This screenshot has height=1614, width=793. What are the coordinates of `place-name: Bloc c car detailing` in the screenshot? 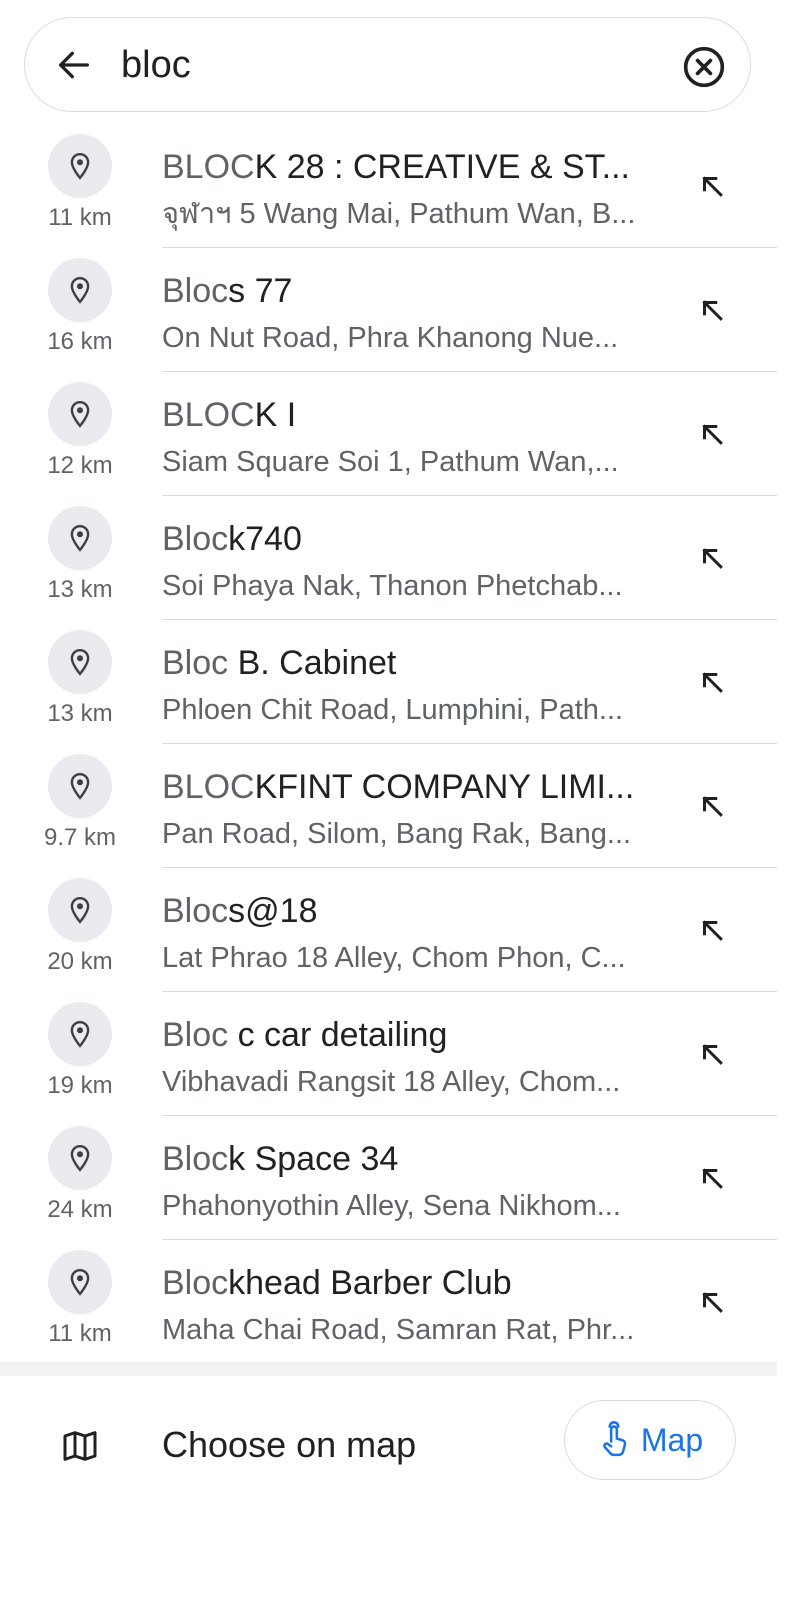 It's located at (412, 1035).